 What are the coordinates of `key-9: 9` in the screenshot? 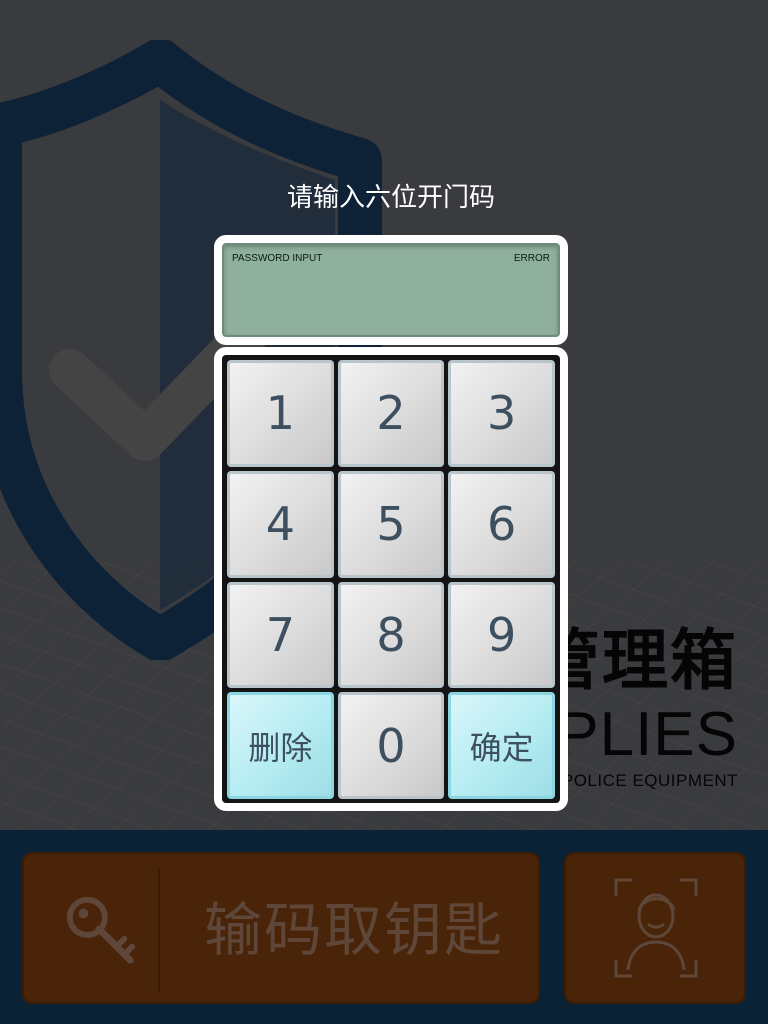 It's located at (501, 635).